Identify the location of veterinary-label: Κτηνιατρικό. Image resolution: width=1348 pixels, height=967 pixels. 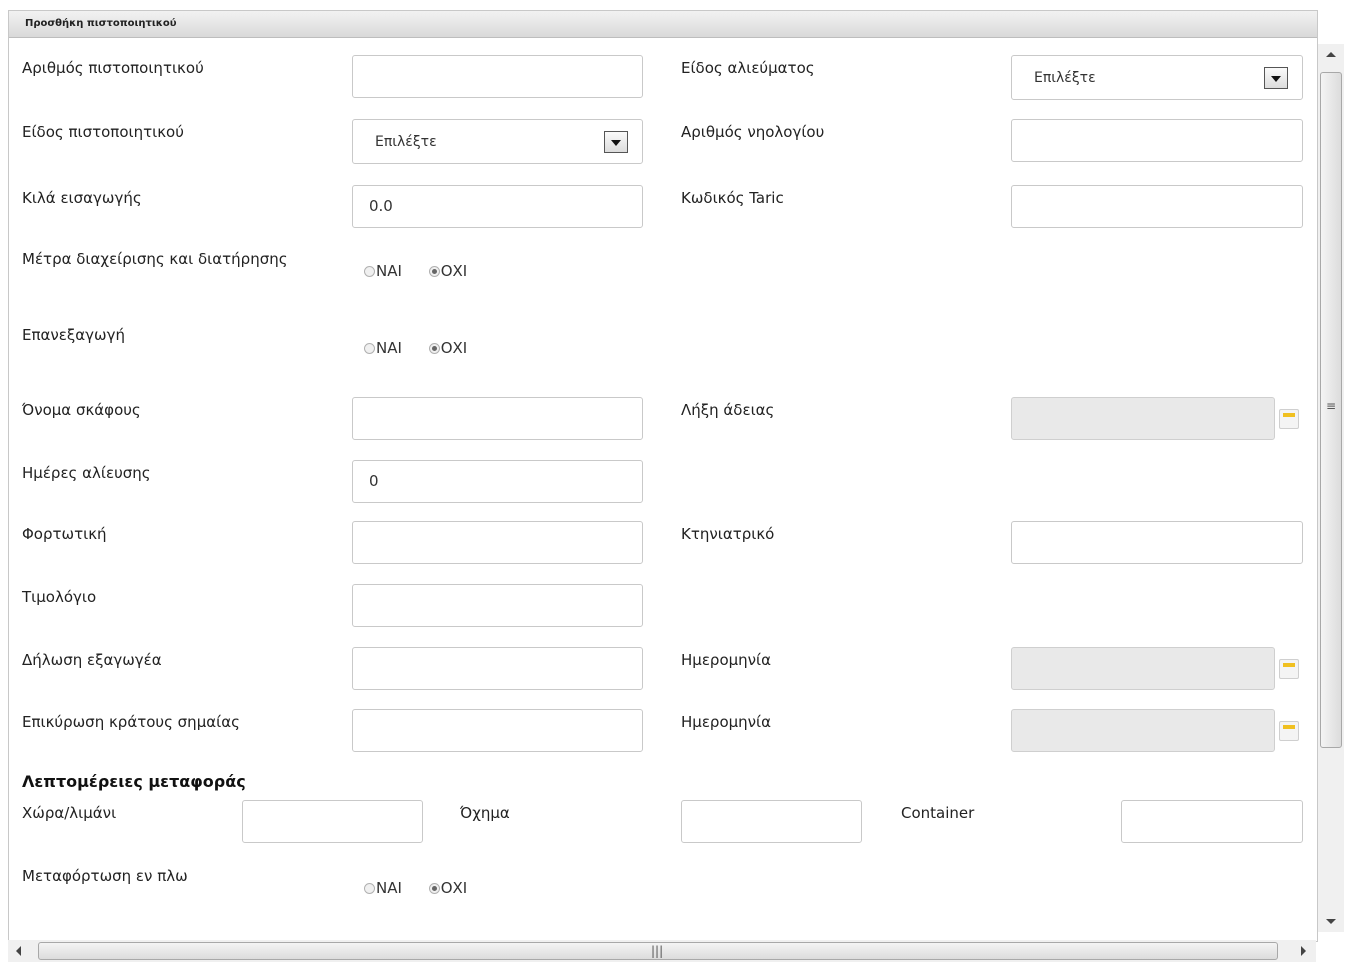
(728, 534).